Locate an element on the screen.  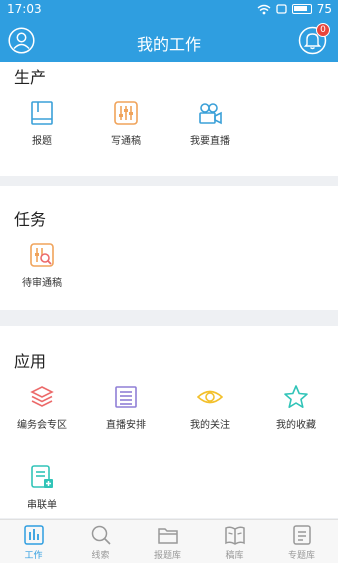
item-label: 直播安排 is located at coordinates (126, 425).